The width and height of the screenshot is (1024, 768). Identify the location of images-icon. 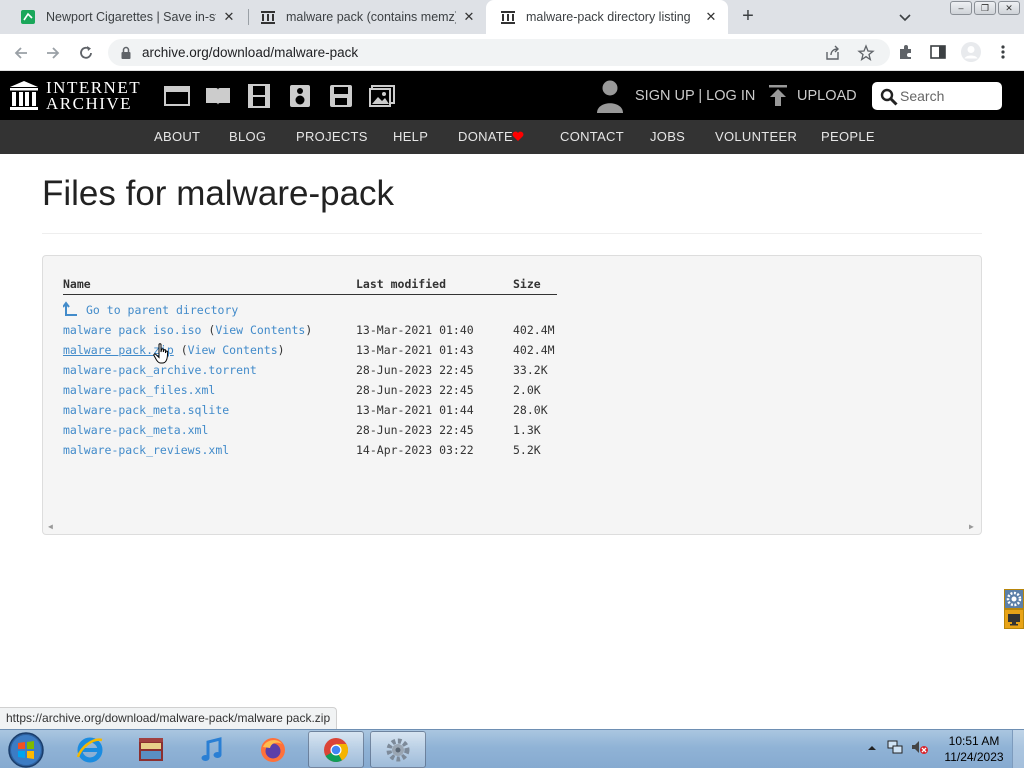
(382, 96).